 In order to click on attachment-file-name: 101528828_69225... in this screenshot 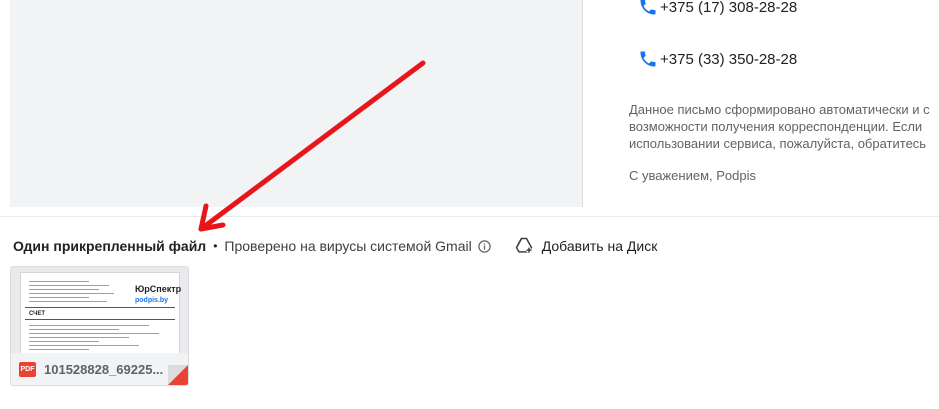, I will do `click(104, 369)`.